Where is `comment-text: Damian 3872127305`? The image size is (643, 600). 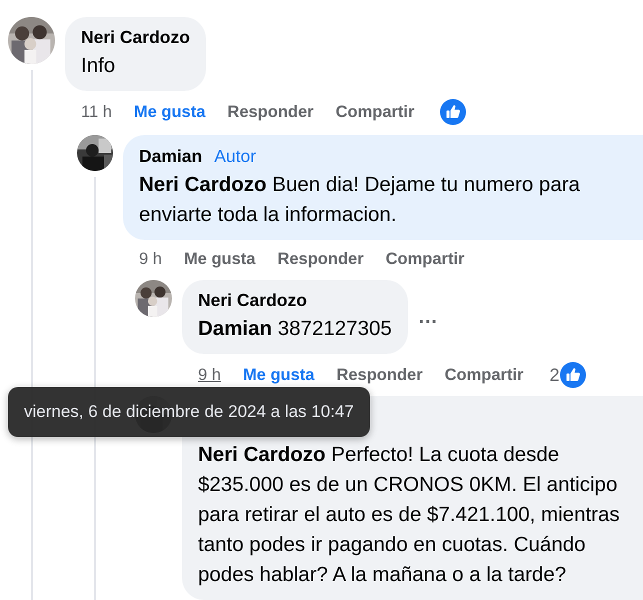
comment-text: Damian 3872127305 is located at coordinates (295, 329).